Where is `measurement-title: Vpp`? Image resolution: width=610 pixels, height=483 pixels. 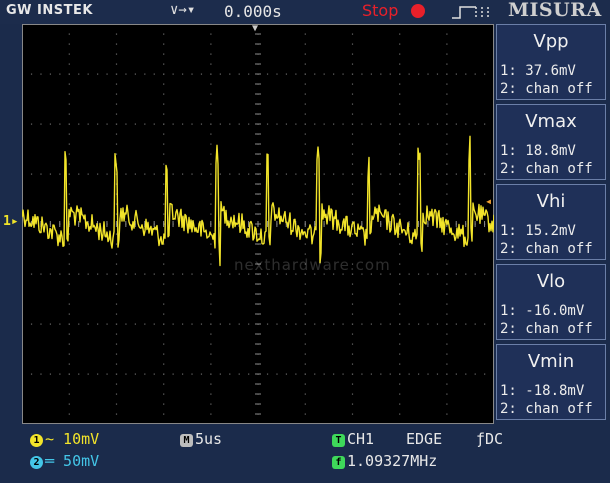 measurement-title: Vpp is located at coordinates (551, 41).